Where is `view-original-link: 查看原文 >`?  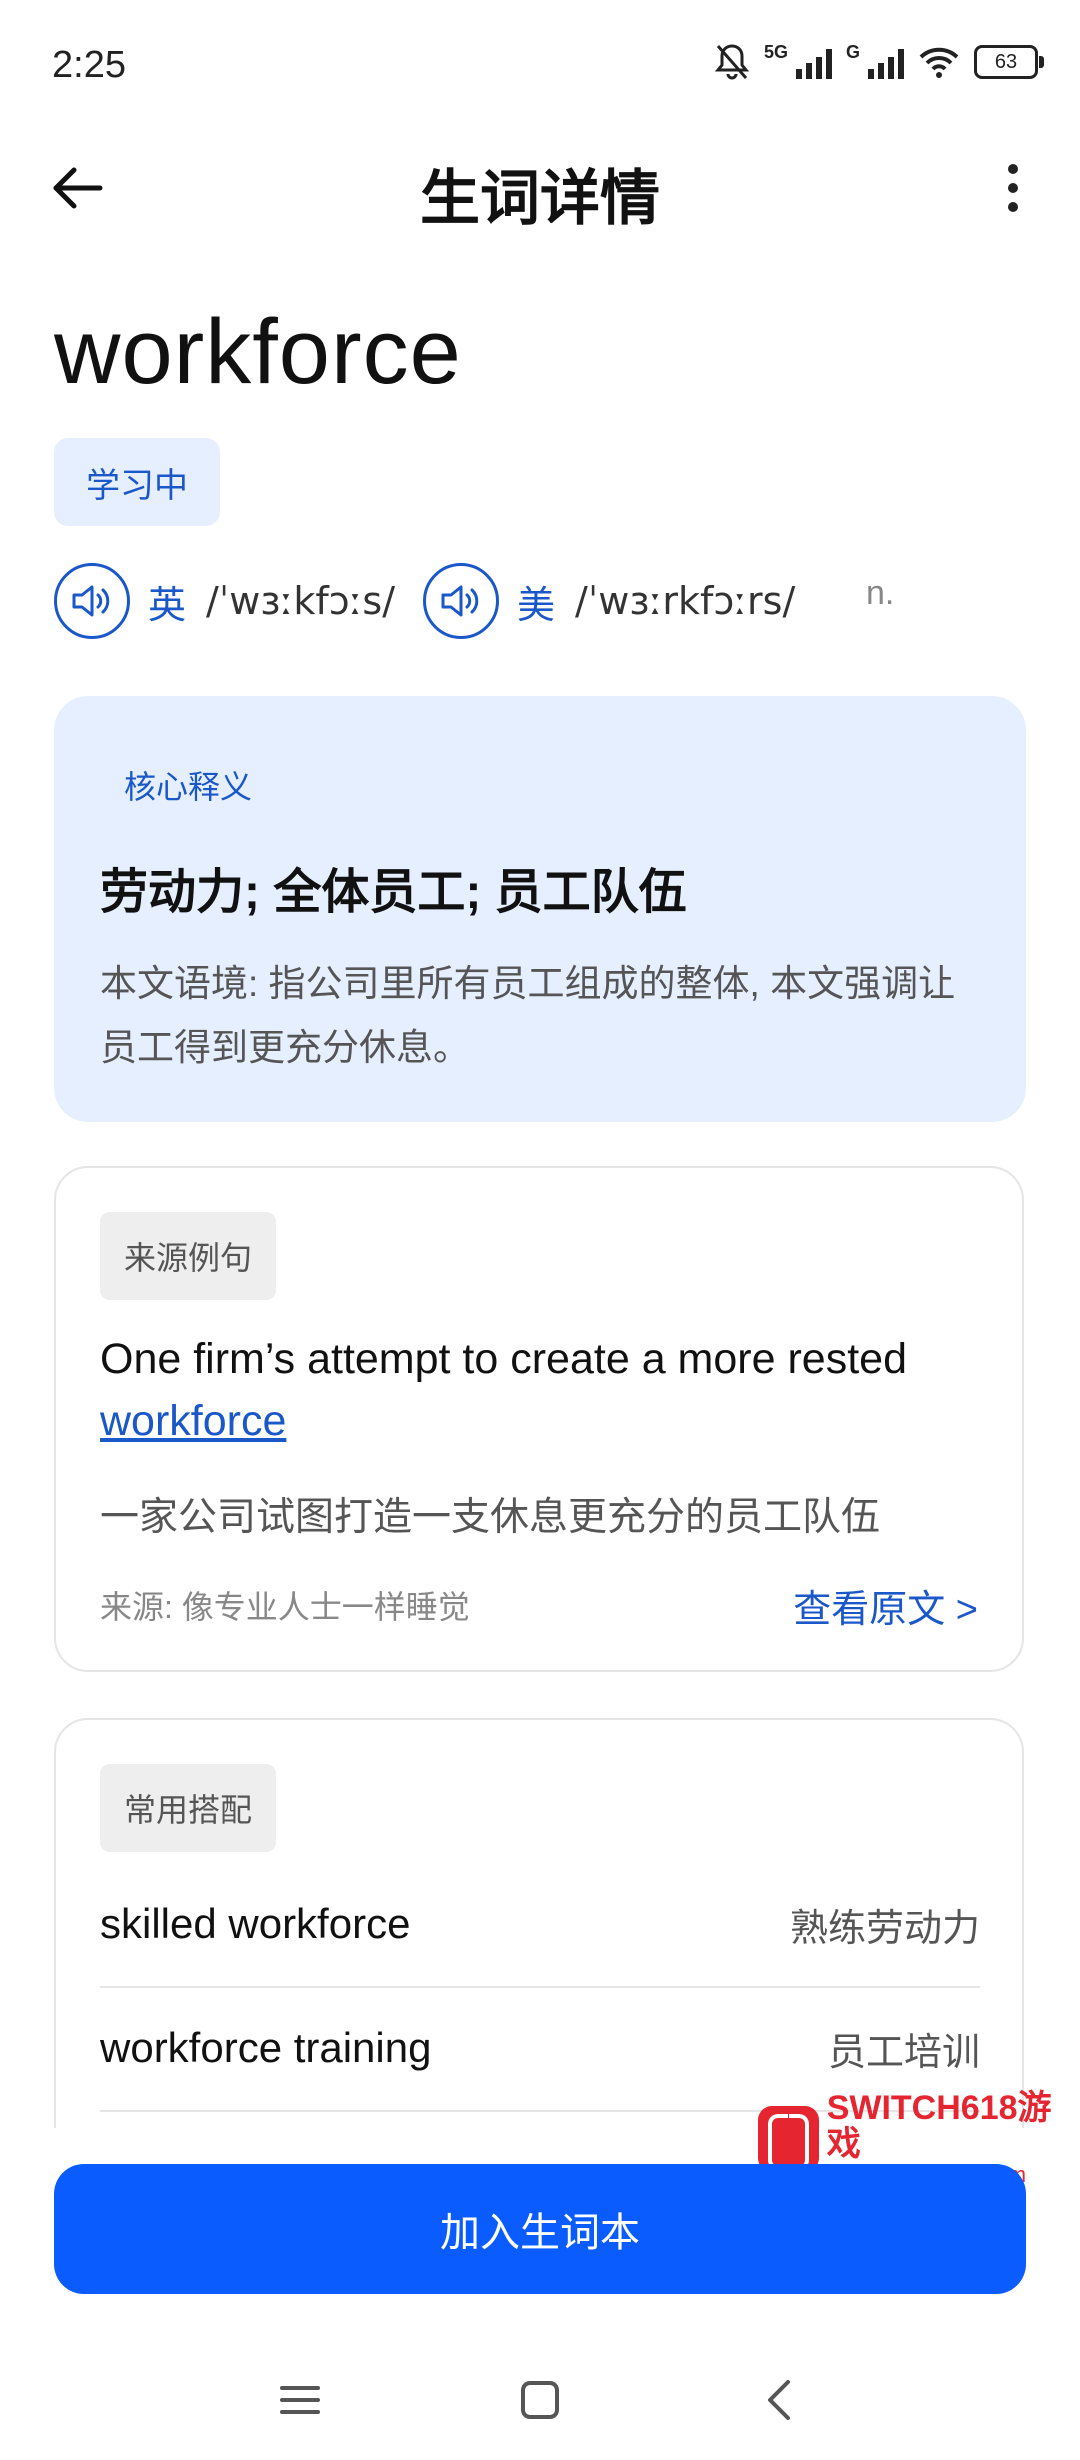 view-original-link: 查看原文 > is located at coordinates (885, 1605).